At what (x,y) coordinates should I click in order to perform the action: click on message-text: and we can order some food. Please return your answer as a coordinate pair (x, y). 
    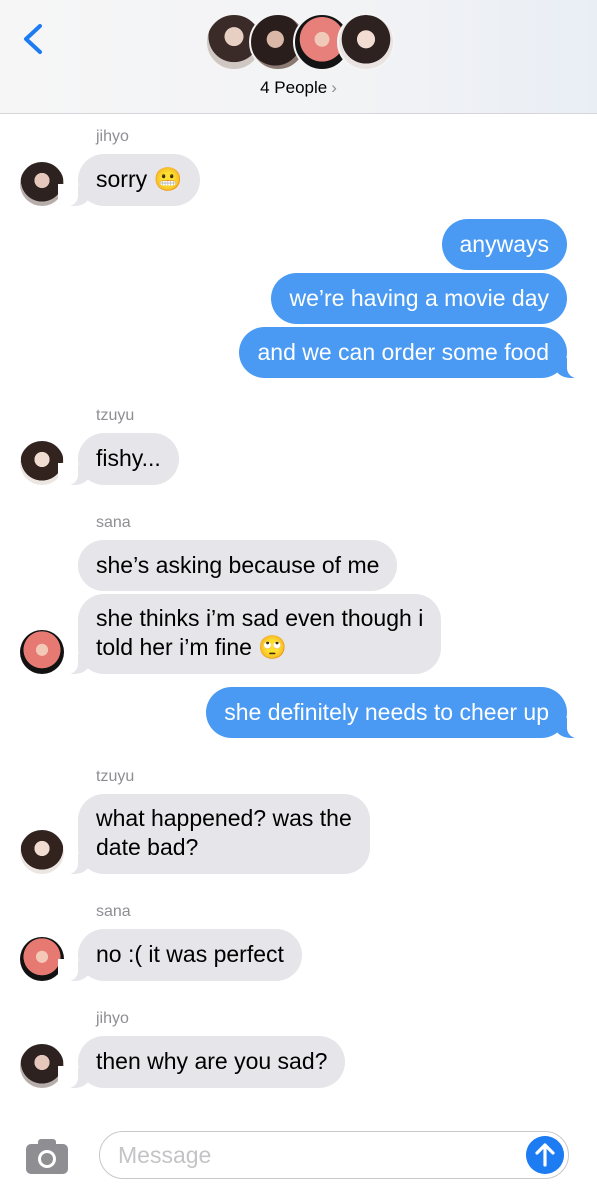
    Looking at the image, I should click on (403, 352).